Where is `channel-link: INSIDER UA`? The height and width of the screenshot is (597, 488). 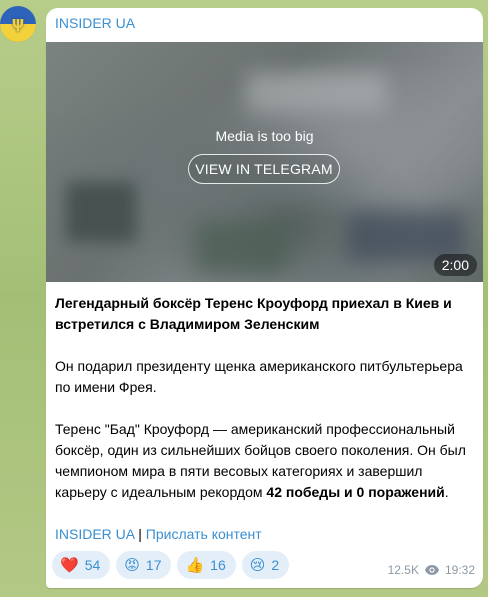 channel-link: INSIDER UA is located at coordinates (94, 534).